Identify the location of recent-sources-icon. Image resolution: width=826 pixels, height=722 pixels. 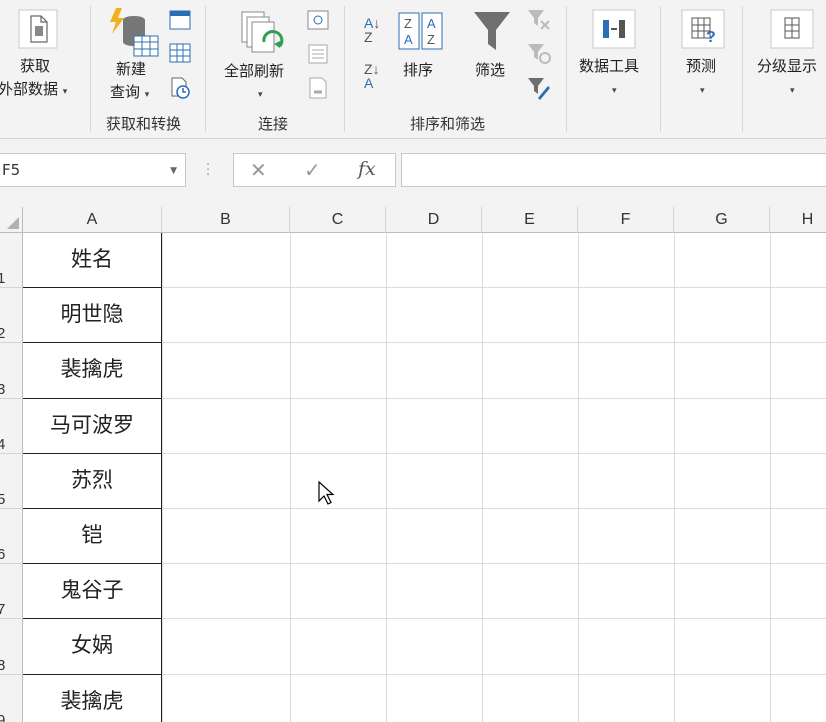
(180, 88).